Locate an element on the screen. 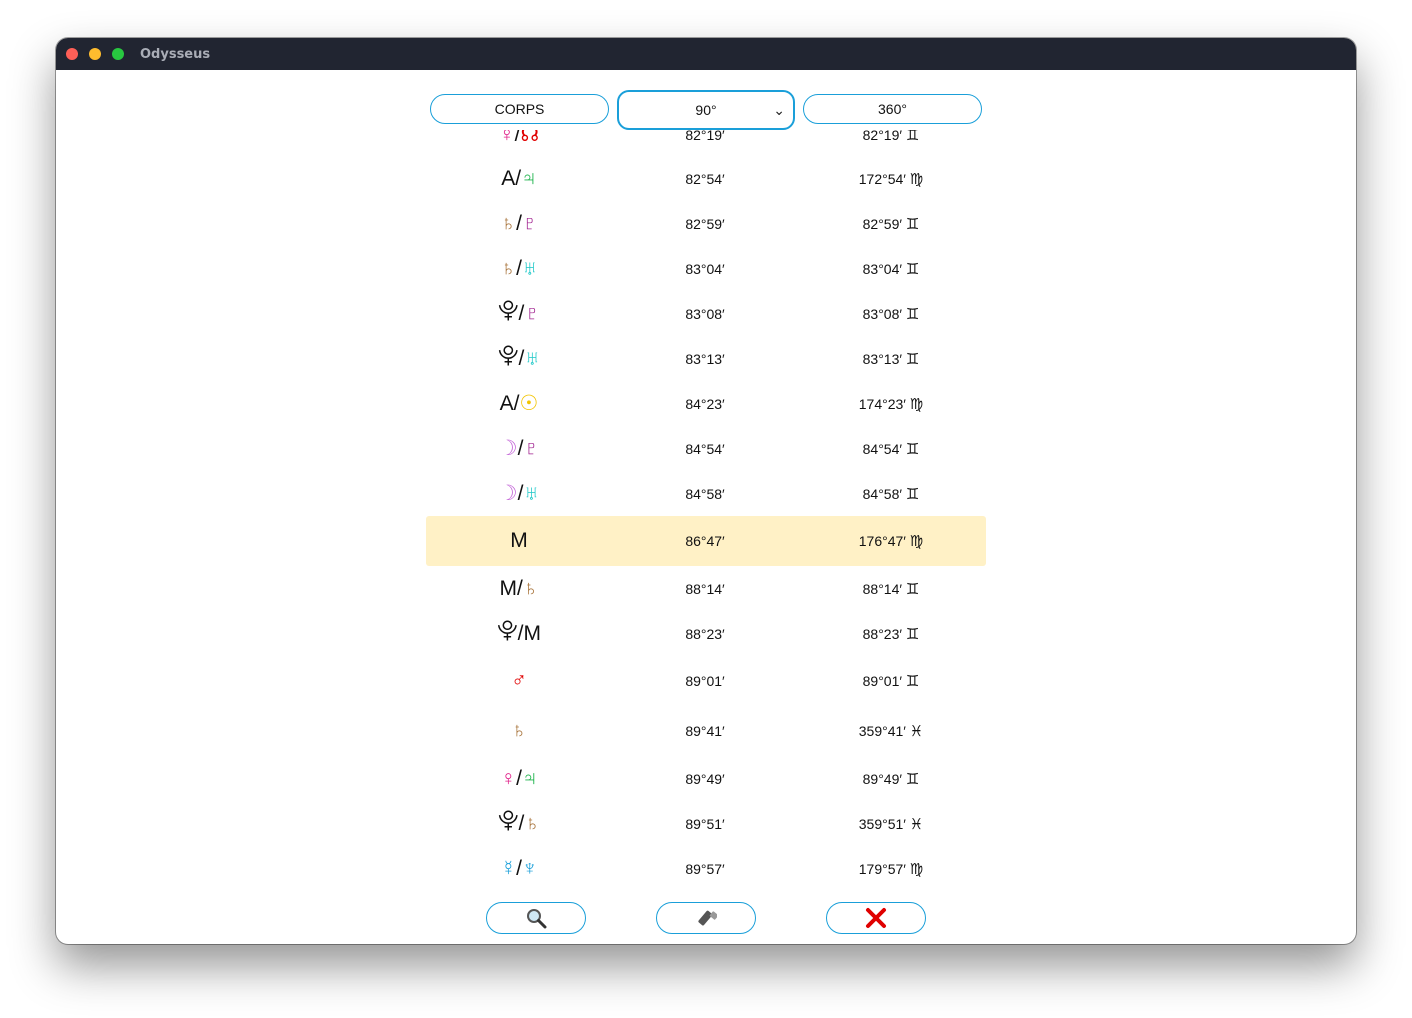  degree-360-cell: 359°41′ ♓ is located at coordinates (891, 731).